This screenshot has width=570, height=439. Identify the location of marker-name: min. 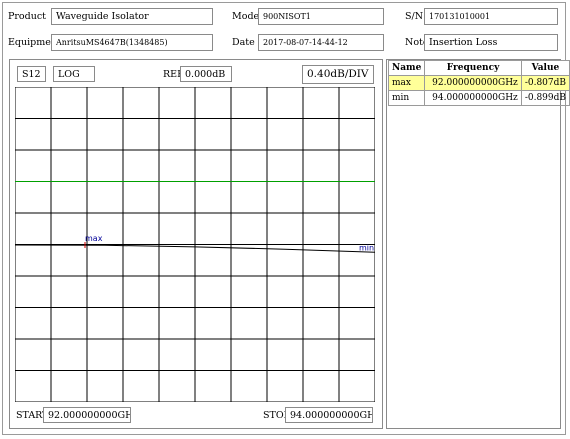
(406, 98).